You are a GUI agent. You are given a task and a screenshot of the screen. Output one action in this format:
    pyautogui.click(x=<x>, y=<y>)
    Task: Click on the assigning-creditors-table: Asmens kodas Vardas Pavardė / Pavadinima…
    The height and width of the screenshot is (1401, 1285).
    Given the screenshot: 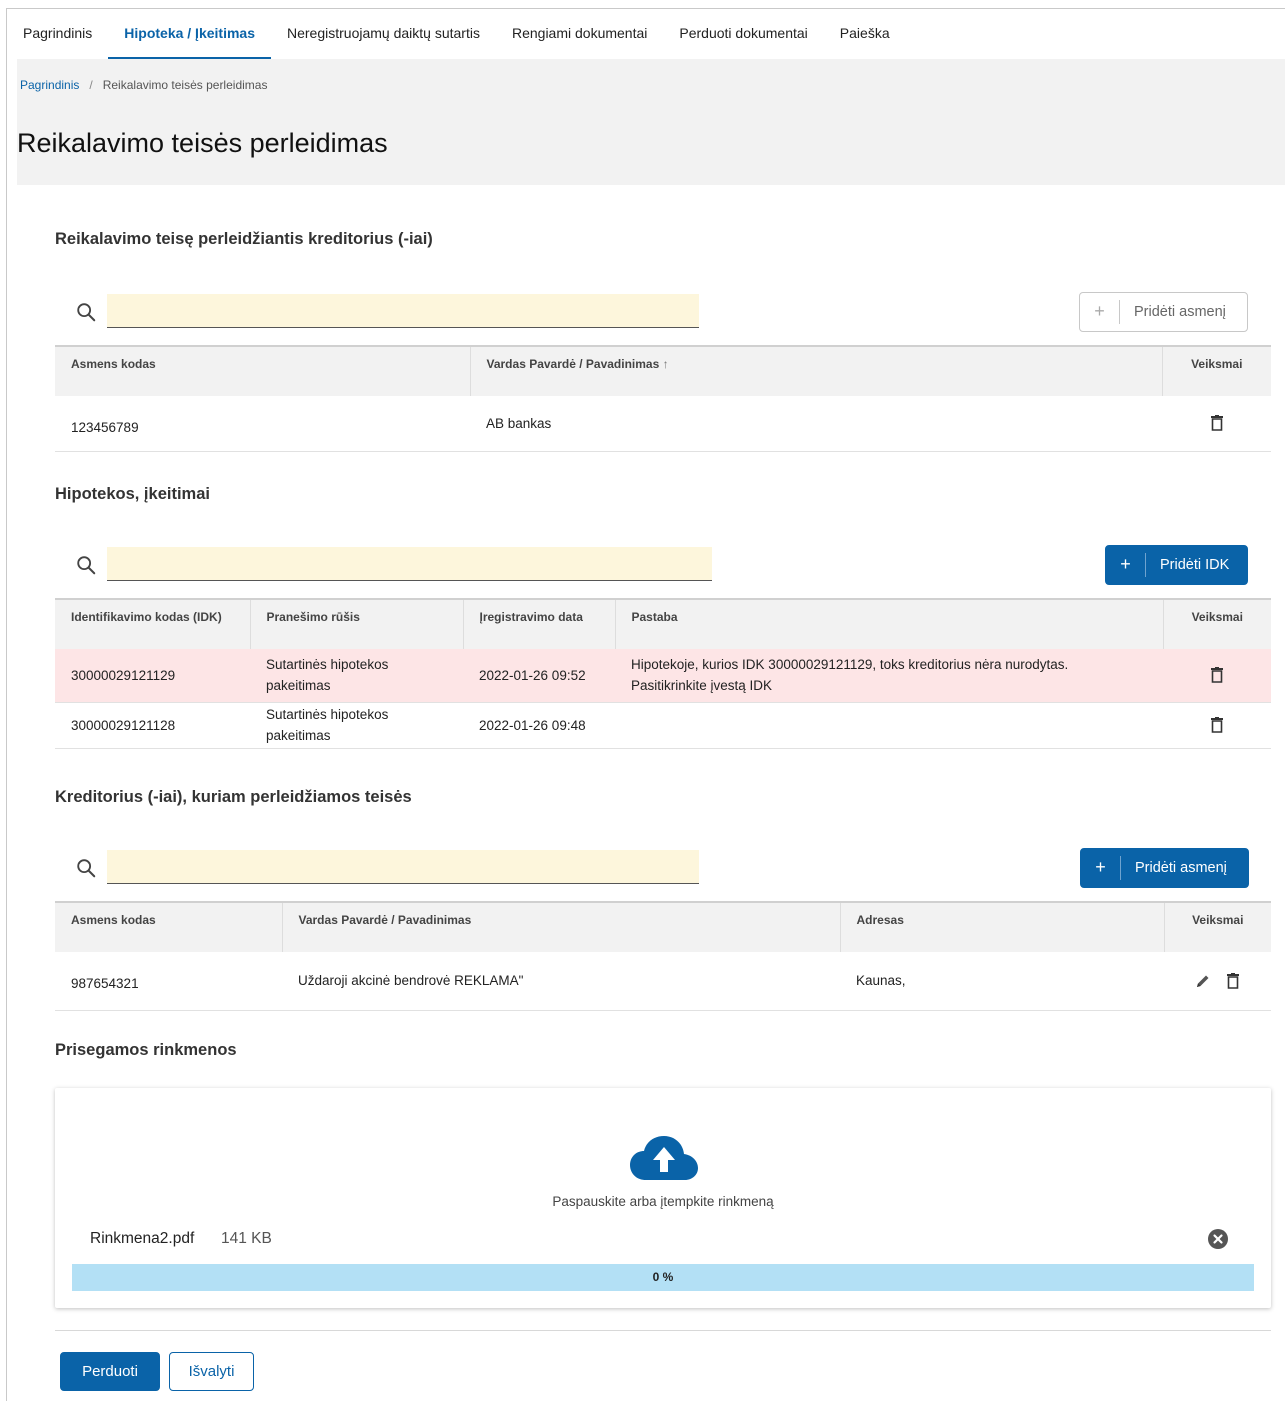 What is the action you would take?
    pyautogui.click(x=663, y=398)
    